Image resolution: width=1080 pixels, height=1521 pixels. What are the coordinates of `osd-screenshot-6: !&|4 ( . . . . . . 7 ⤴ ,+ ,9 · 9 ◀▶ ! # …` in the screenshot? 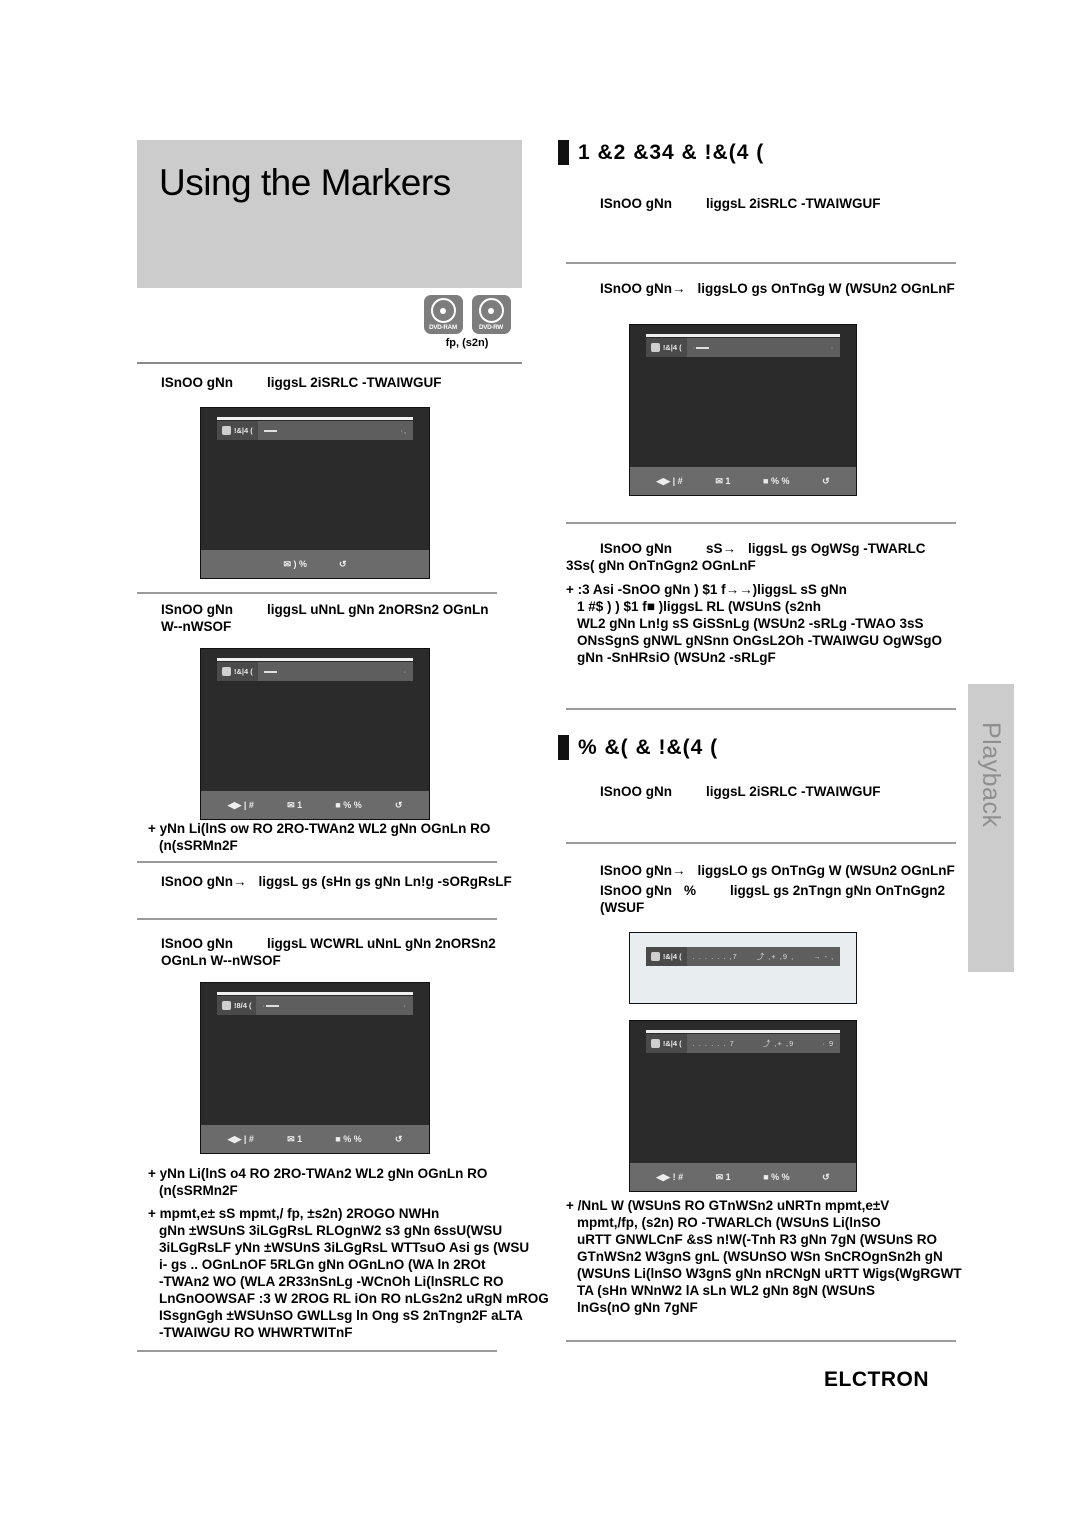 It's located at (743, 1106).